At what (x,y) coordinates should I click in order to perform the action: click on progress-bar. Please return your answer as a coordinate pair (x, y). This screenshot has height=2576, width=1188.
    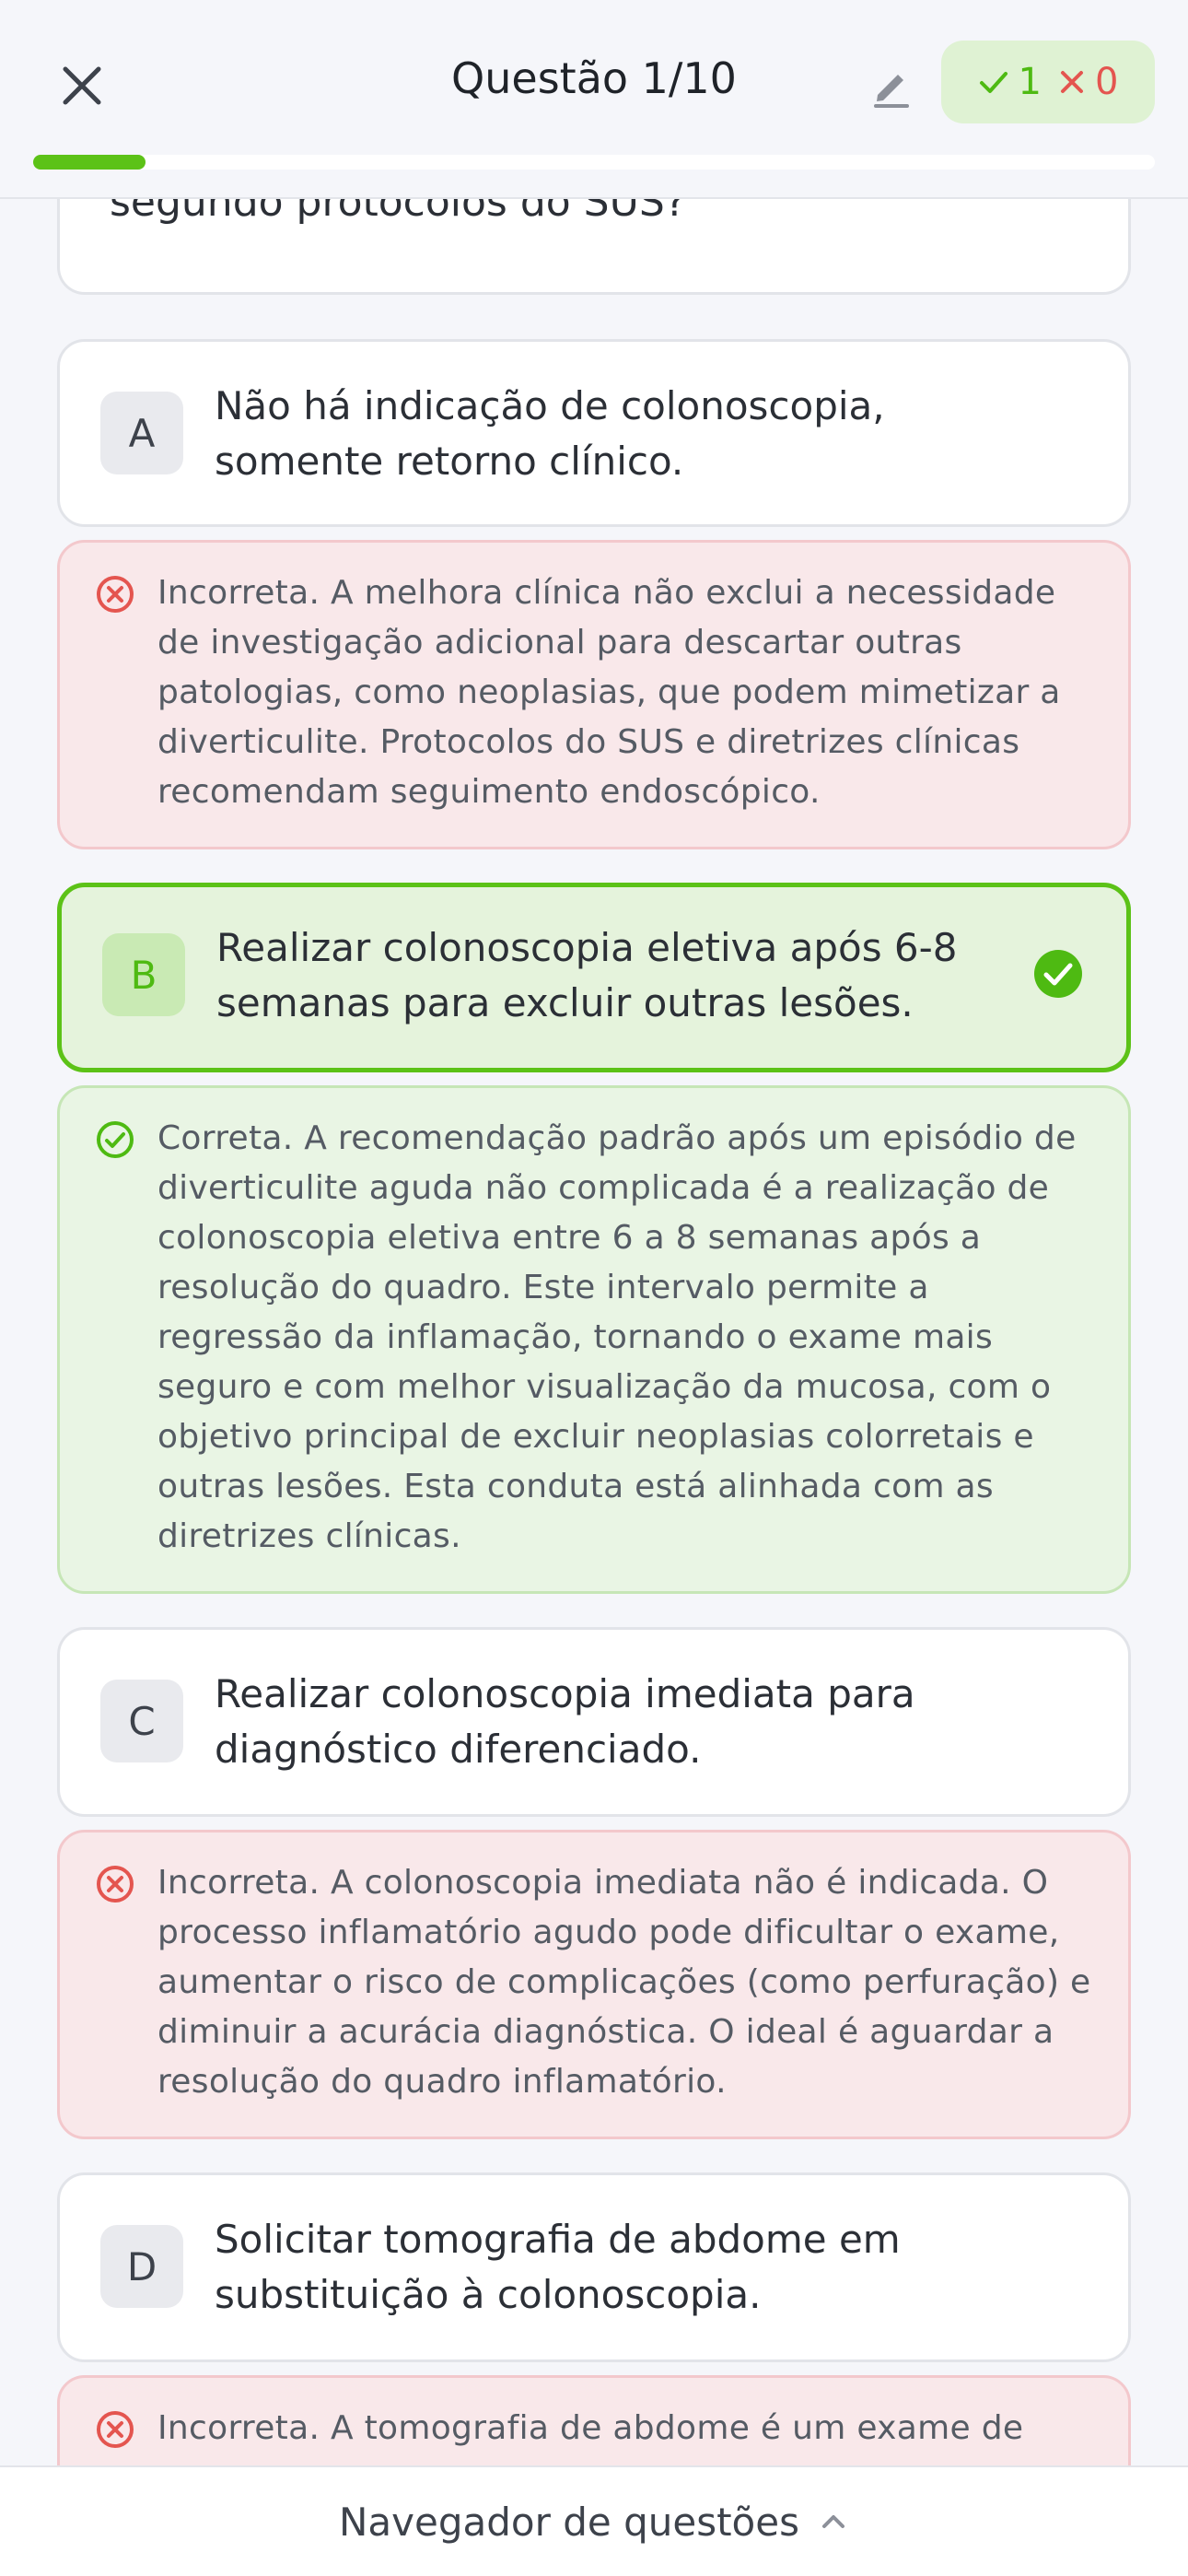
    Looking at the image, I should click on (594, 162).